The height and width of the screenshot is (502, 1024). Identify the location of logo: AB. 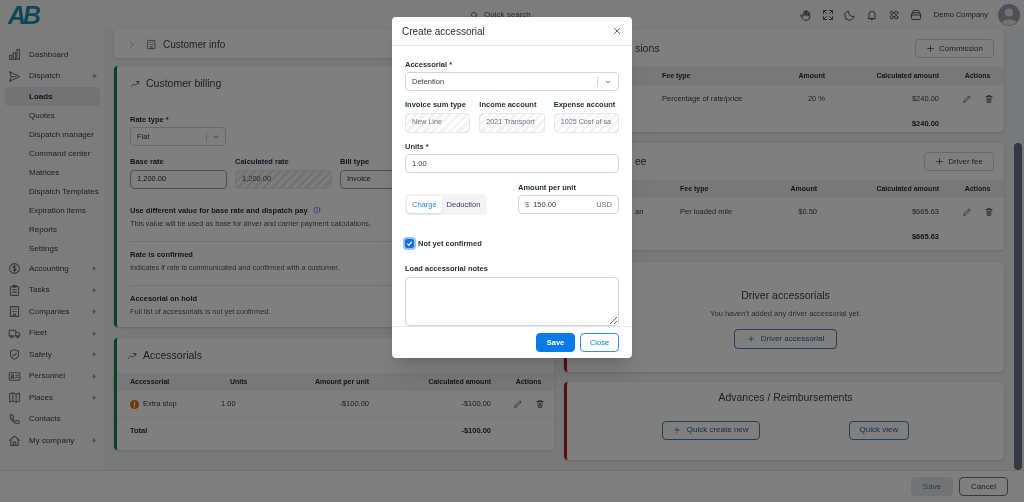
(23, 15).